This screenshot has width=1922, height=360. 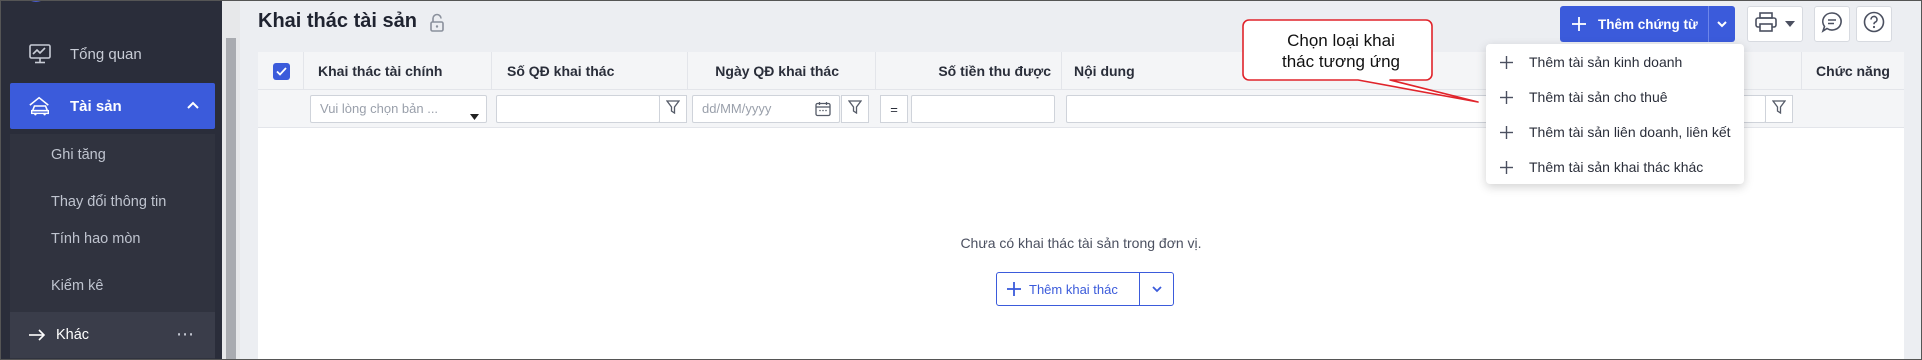 What do you see at coordinates (1073, 289) in the screenshot?
I see `add-exploitation-label: Thêm khai thác` at bounding box center [1073, 289].